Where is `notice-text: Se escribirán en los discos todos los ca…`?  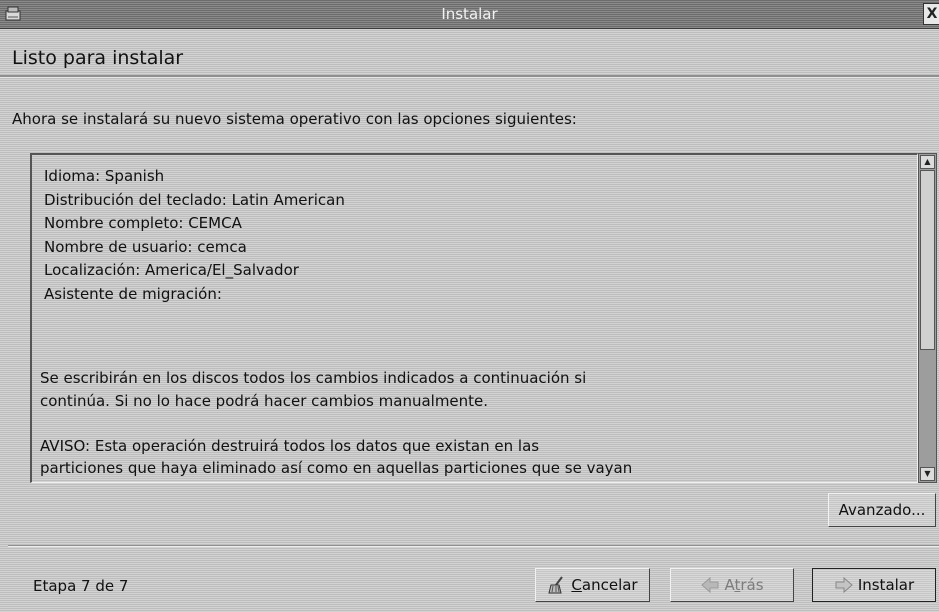 notice-text: Se escribirán en los discos todos los ca… is located at coordinates (336, 423).